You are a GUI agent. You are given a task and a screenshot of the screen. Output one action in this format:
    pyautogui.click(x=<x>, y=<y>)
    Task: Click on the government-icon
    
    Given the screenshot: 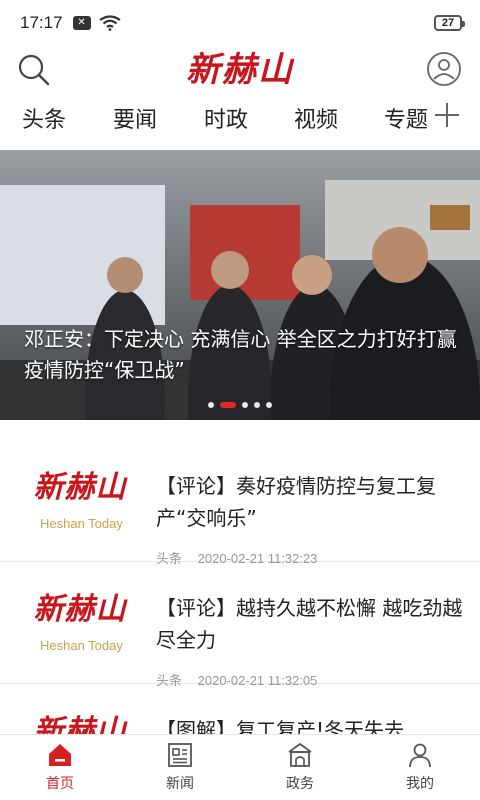 What is the action you would take?
    pyautogui.click(x=300, y=754)
    